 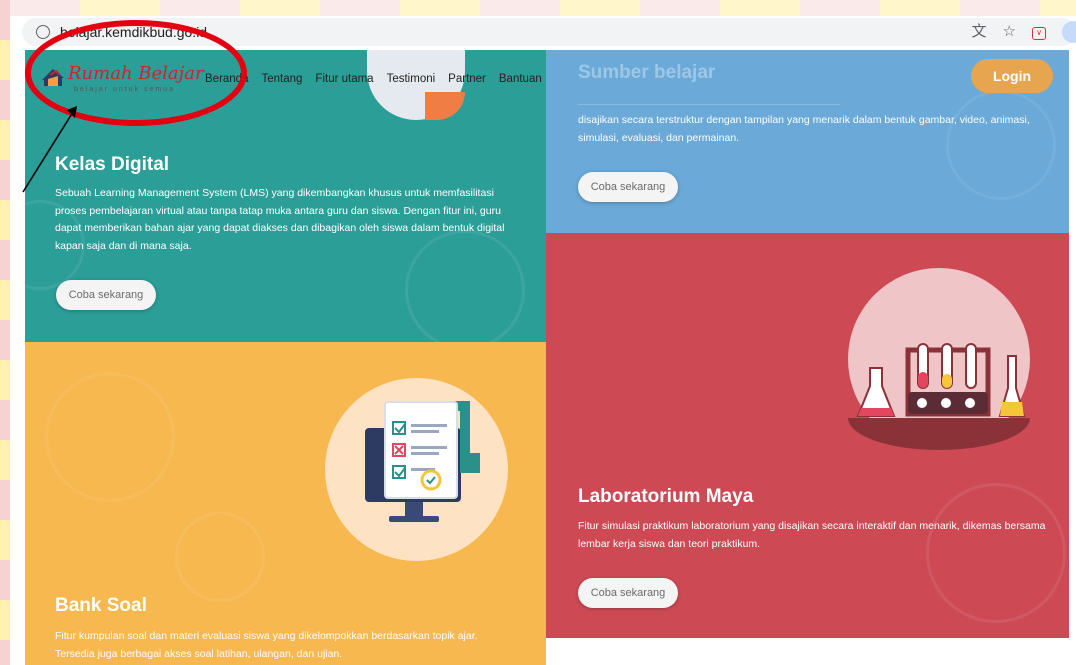 I want to click on nav-item-tentang: Tentang, so click(x=281, y=79).